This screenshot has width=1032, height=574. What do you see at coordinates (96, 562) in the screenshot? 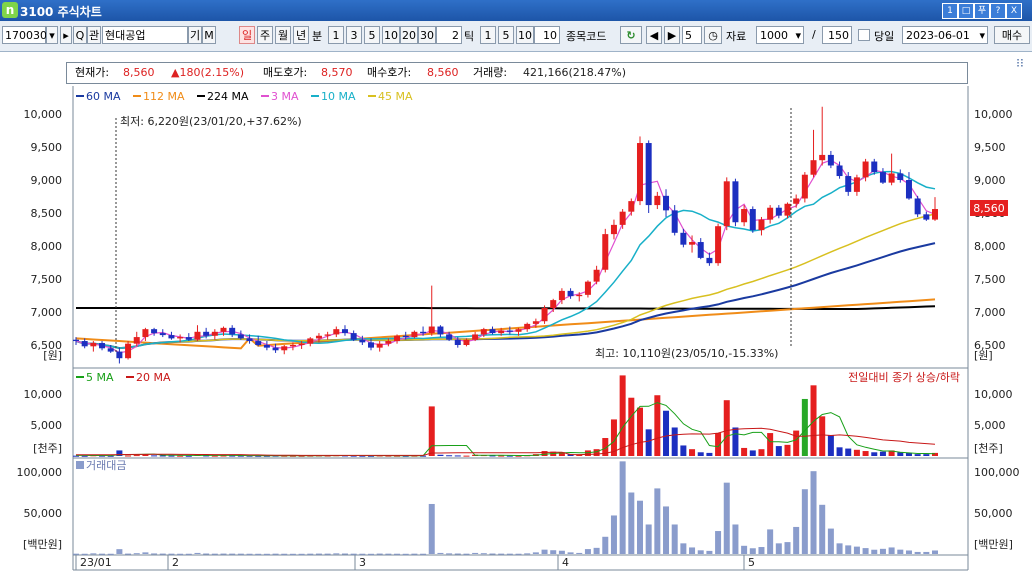
I see `month-label: 23/01` at bounding box center [96, 562].